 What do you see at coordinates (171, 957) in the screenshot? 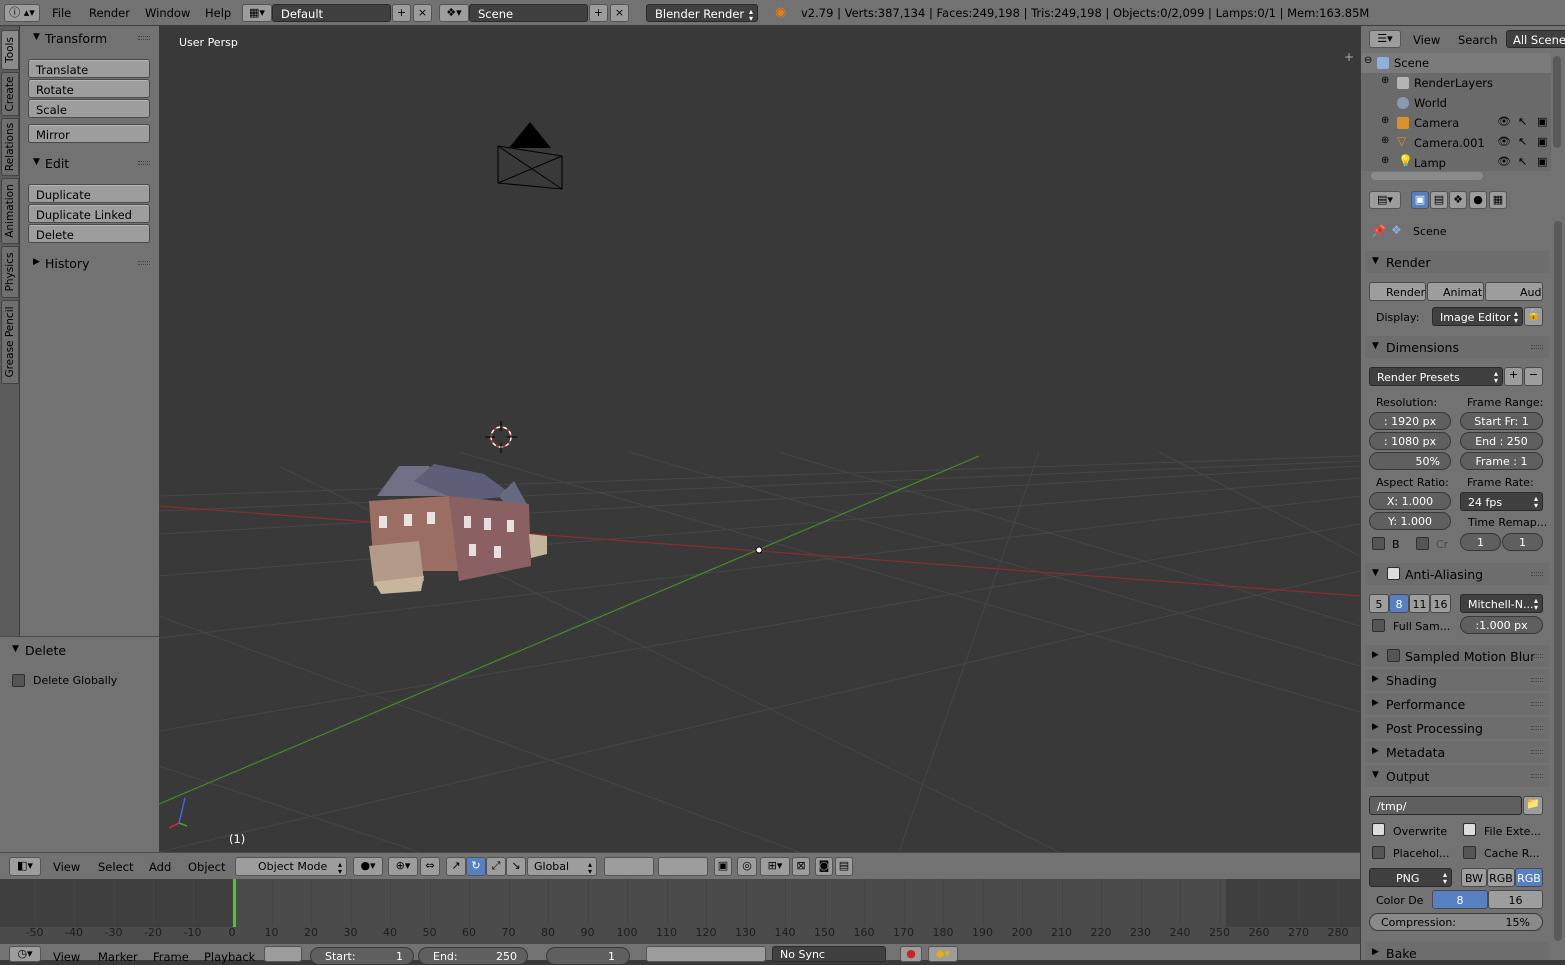
I see `timeline-menu-frame: Frame` at bounding box center [171, 957].